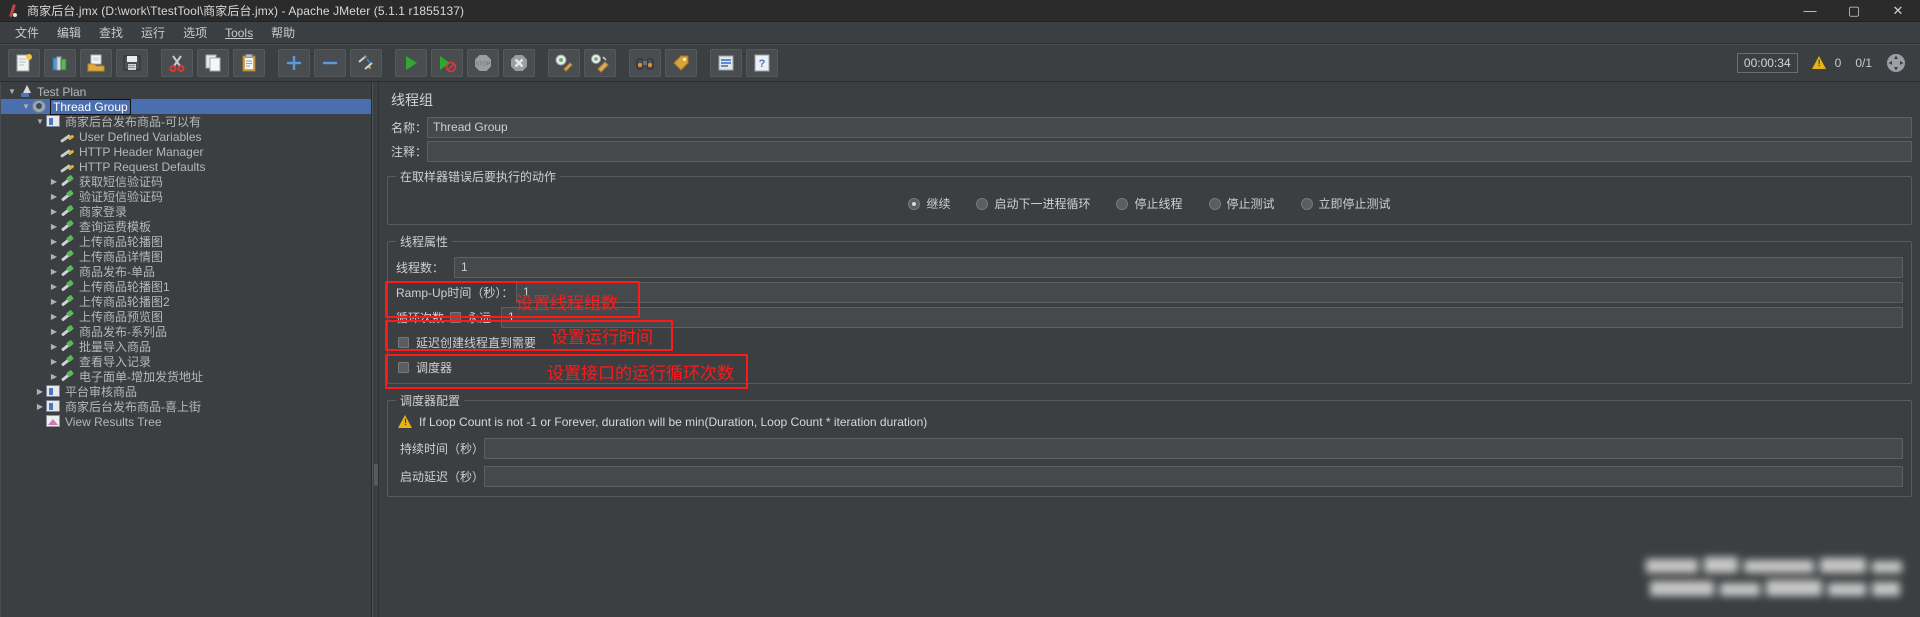 The width and height of the screenshot is (1920, 617). Describe the element at coordinates (1898, 11) in the screenshot. I see `close-button: ✕` at that location.